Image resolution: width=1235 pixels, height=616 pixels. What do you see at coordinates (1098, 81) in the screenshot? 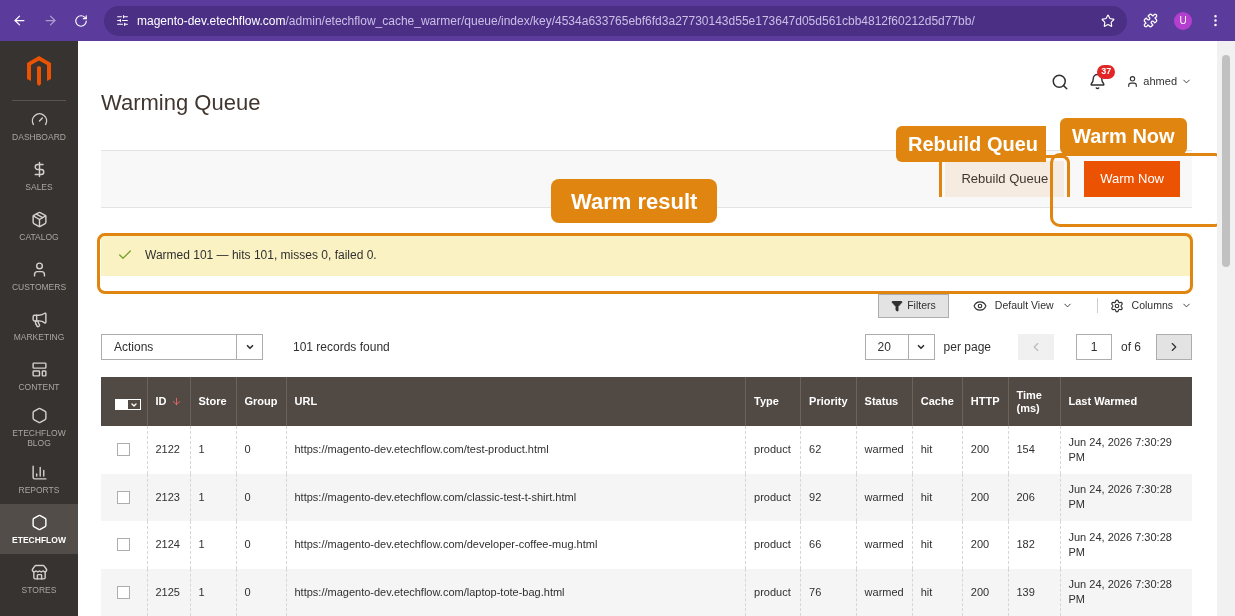
I see `bell-icon` at bounding box center [1098, 81].